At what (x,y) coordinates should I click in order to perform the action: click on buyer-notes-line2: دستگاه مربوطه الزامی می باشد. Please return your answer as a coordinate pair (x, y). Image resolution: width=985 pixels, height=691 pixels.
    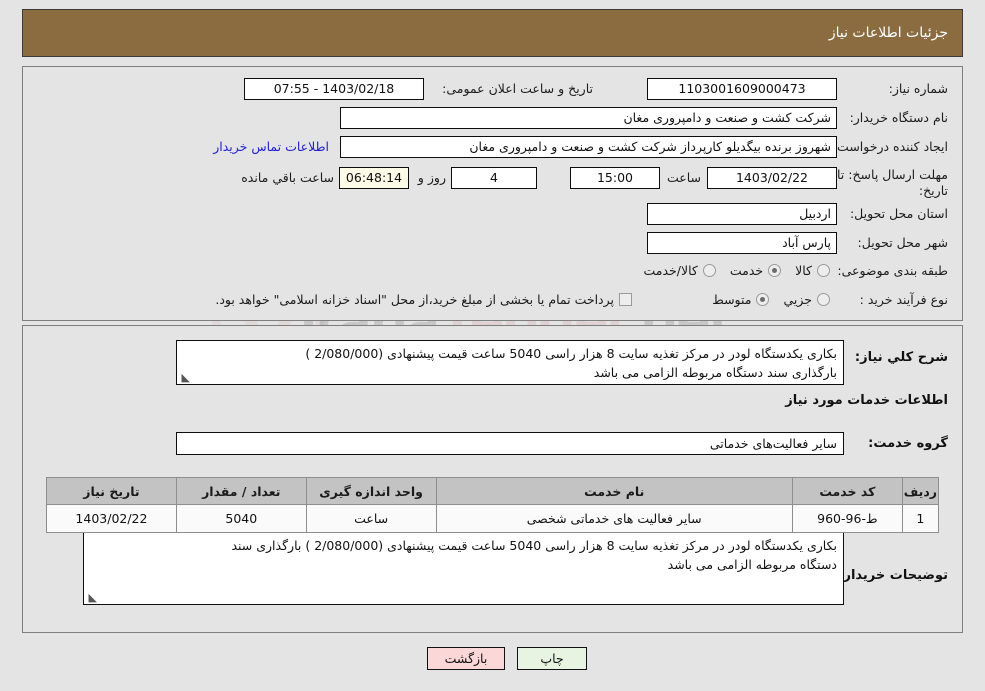
    Looking at the image, I should click on (752, 564).